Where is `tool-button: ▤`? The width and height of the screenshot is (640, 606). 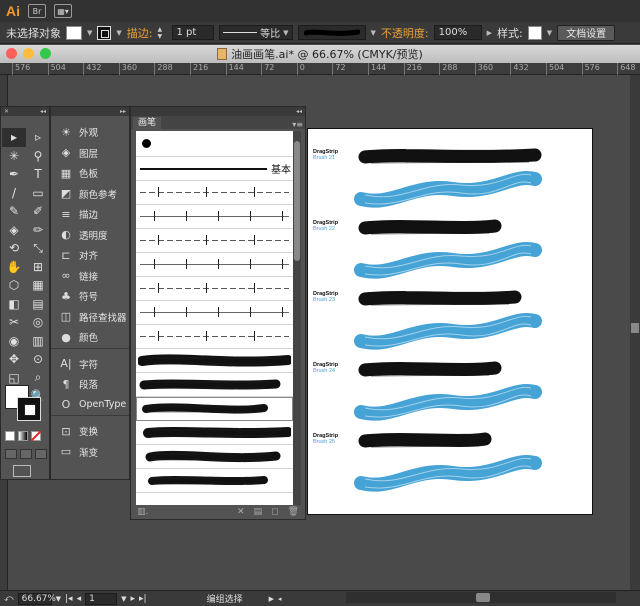
tool-button: ▤ is located at coordinates (38, 304).